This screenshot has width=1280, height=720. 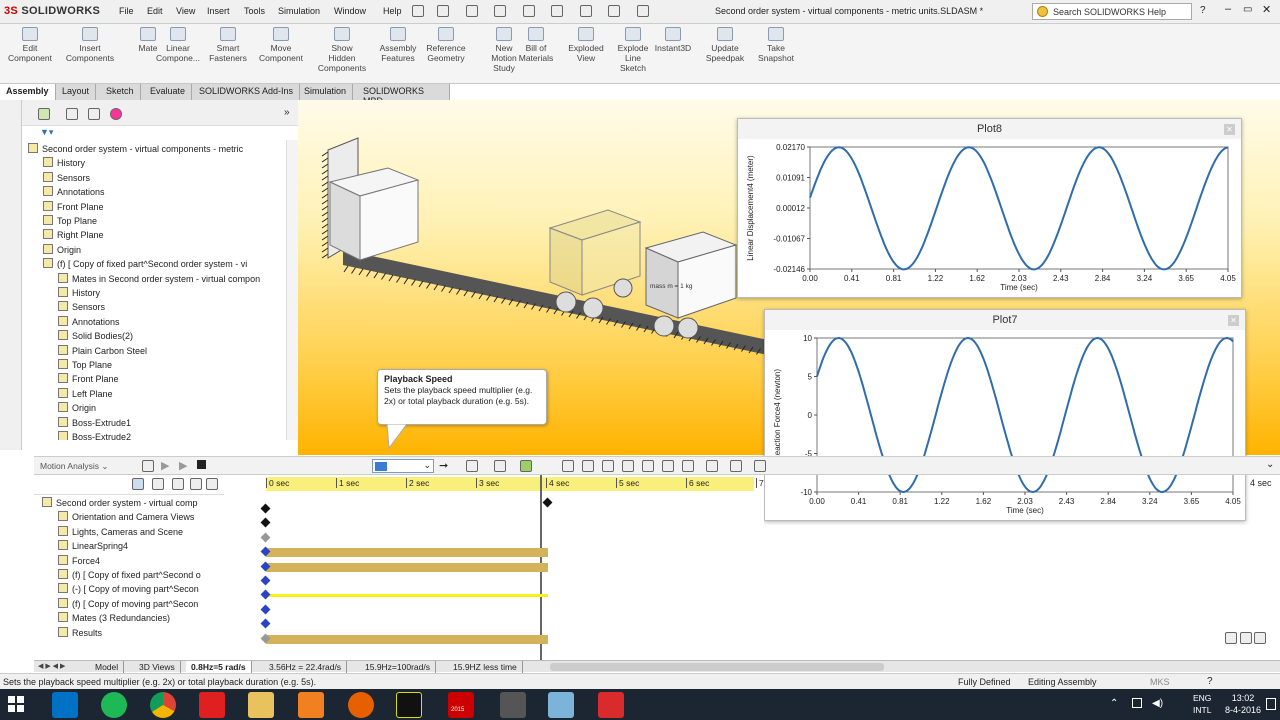 I want to click on tab-study-08hz: 0.8Hz=5 rad/s, so click(x=219, y=667).